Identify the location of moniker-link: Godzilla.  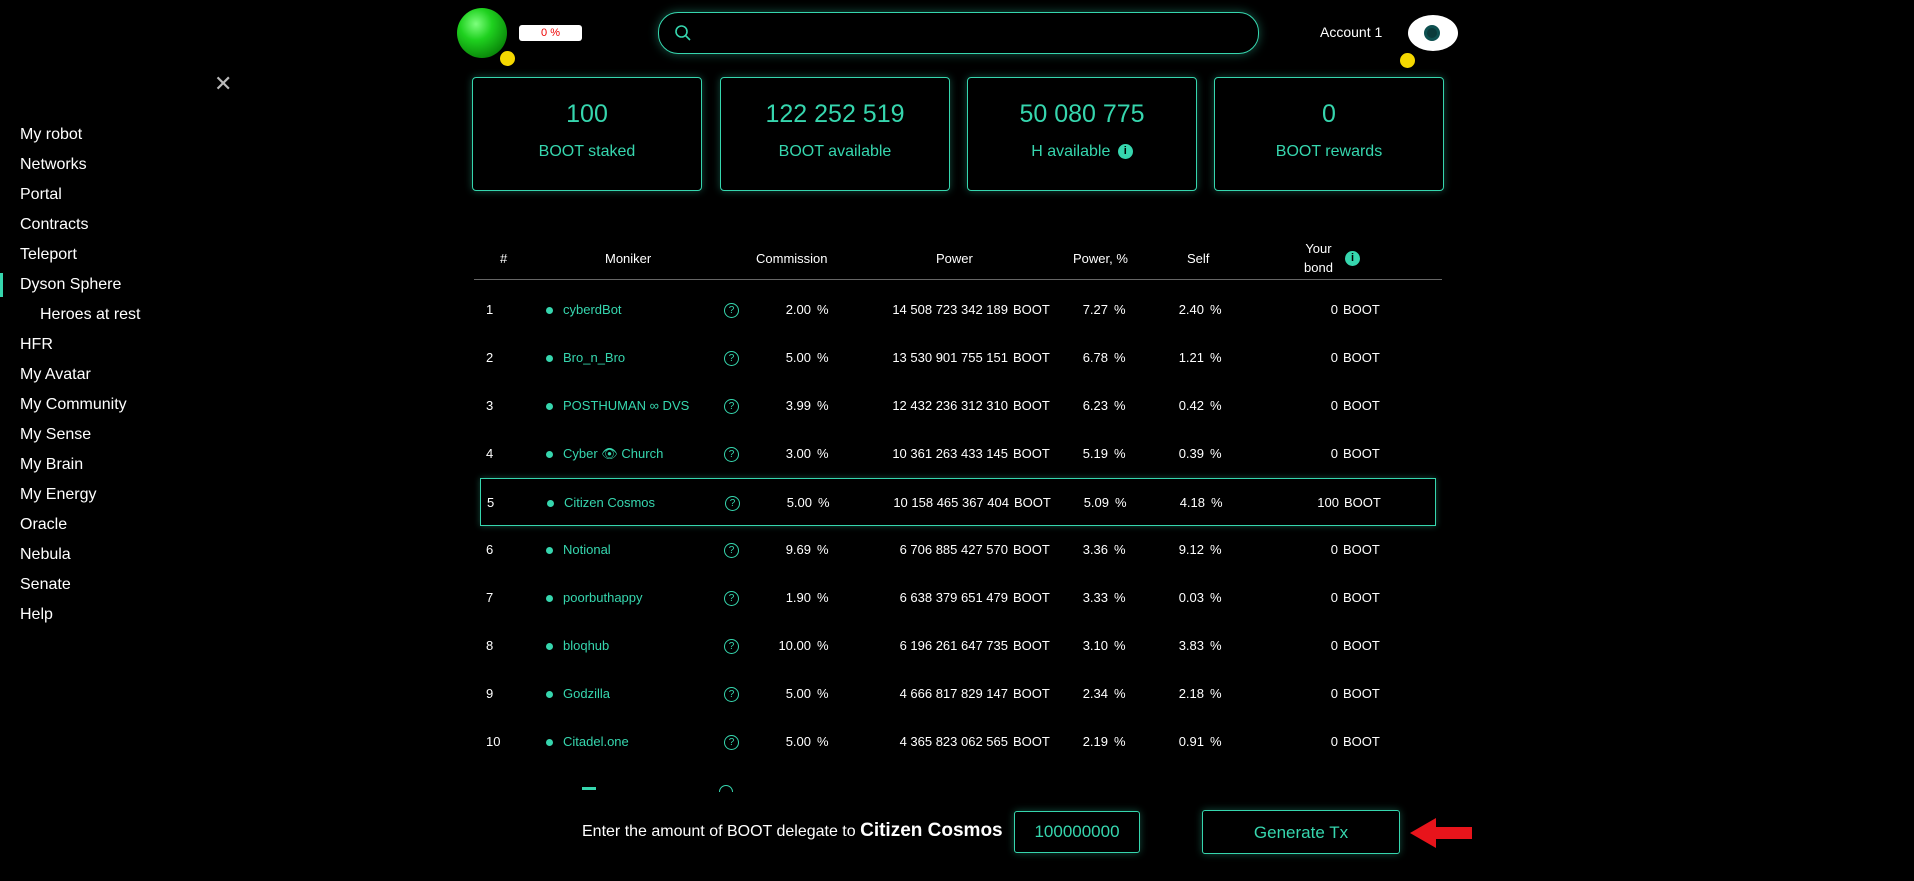
(586, 694).